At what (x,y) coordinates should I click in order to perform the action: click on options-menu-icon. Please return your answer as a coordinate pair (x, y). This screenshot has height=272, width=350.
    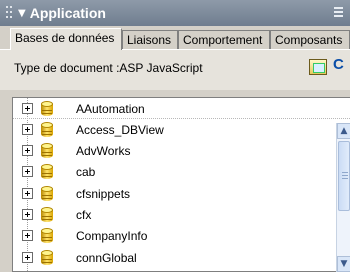
    Looking at the image, I should click on (339, 12).